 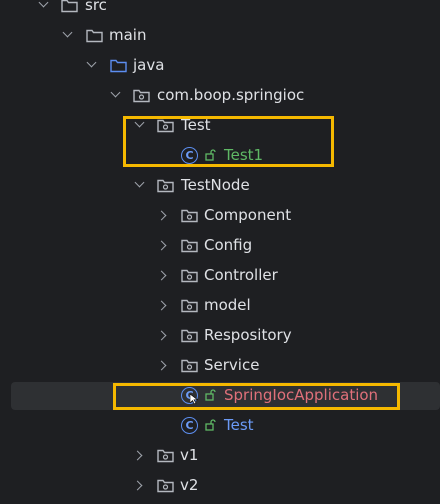 What do you see at coordinates (256, 396) in the screenshot?
I see `highlight-box-application` at bounding box center [256, 396].